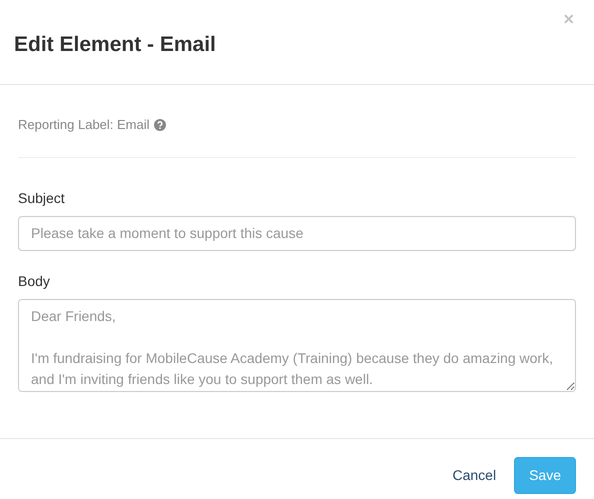 The height and width of the screenshot is (499, 594). I want to click on cancel-button: Cancel, so click(474, 475).